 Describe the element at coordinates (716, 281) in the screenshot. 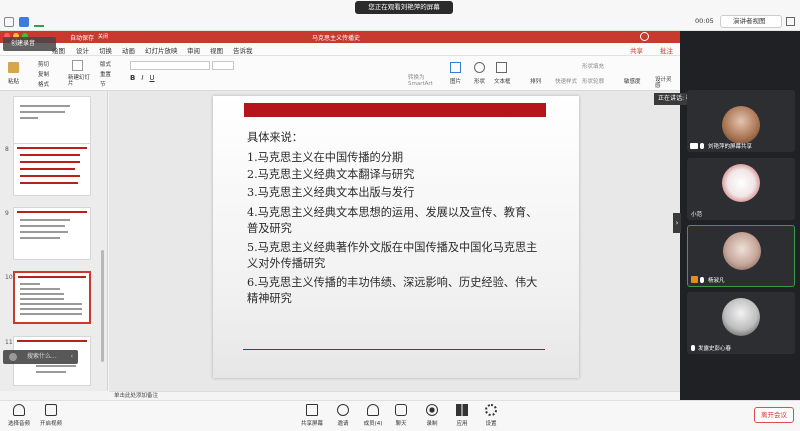

I see `participant-name: 杨淑凡` at that location.